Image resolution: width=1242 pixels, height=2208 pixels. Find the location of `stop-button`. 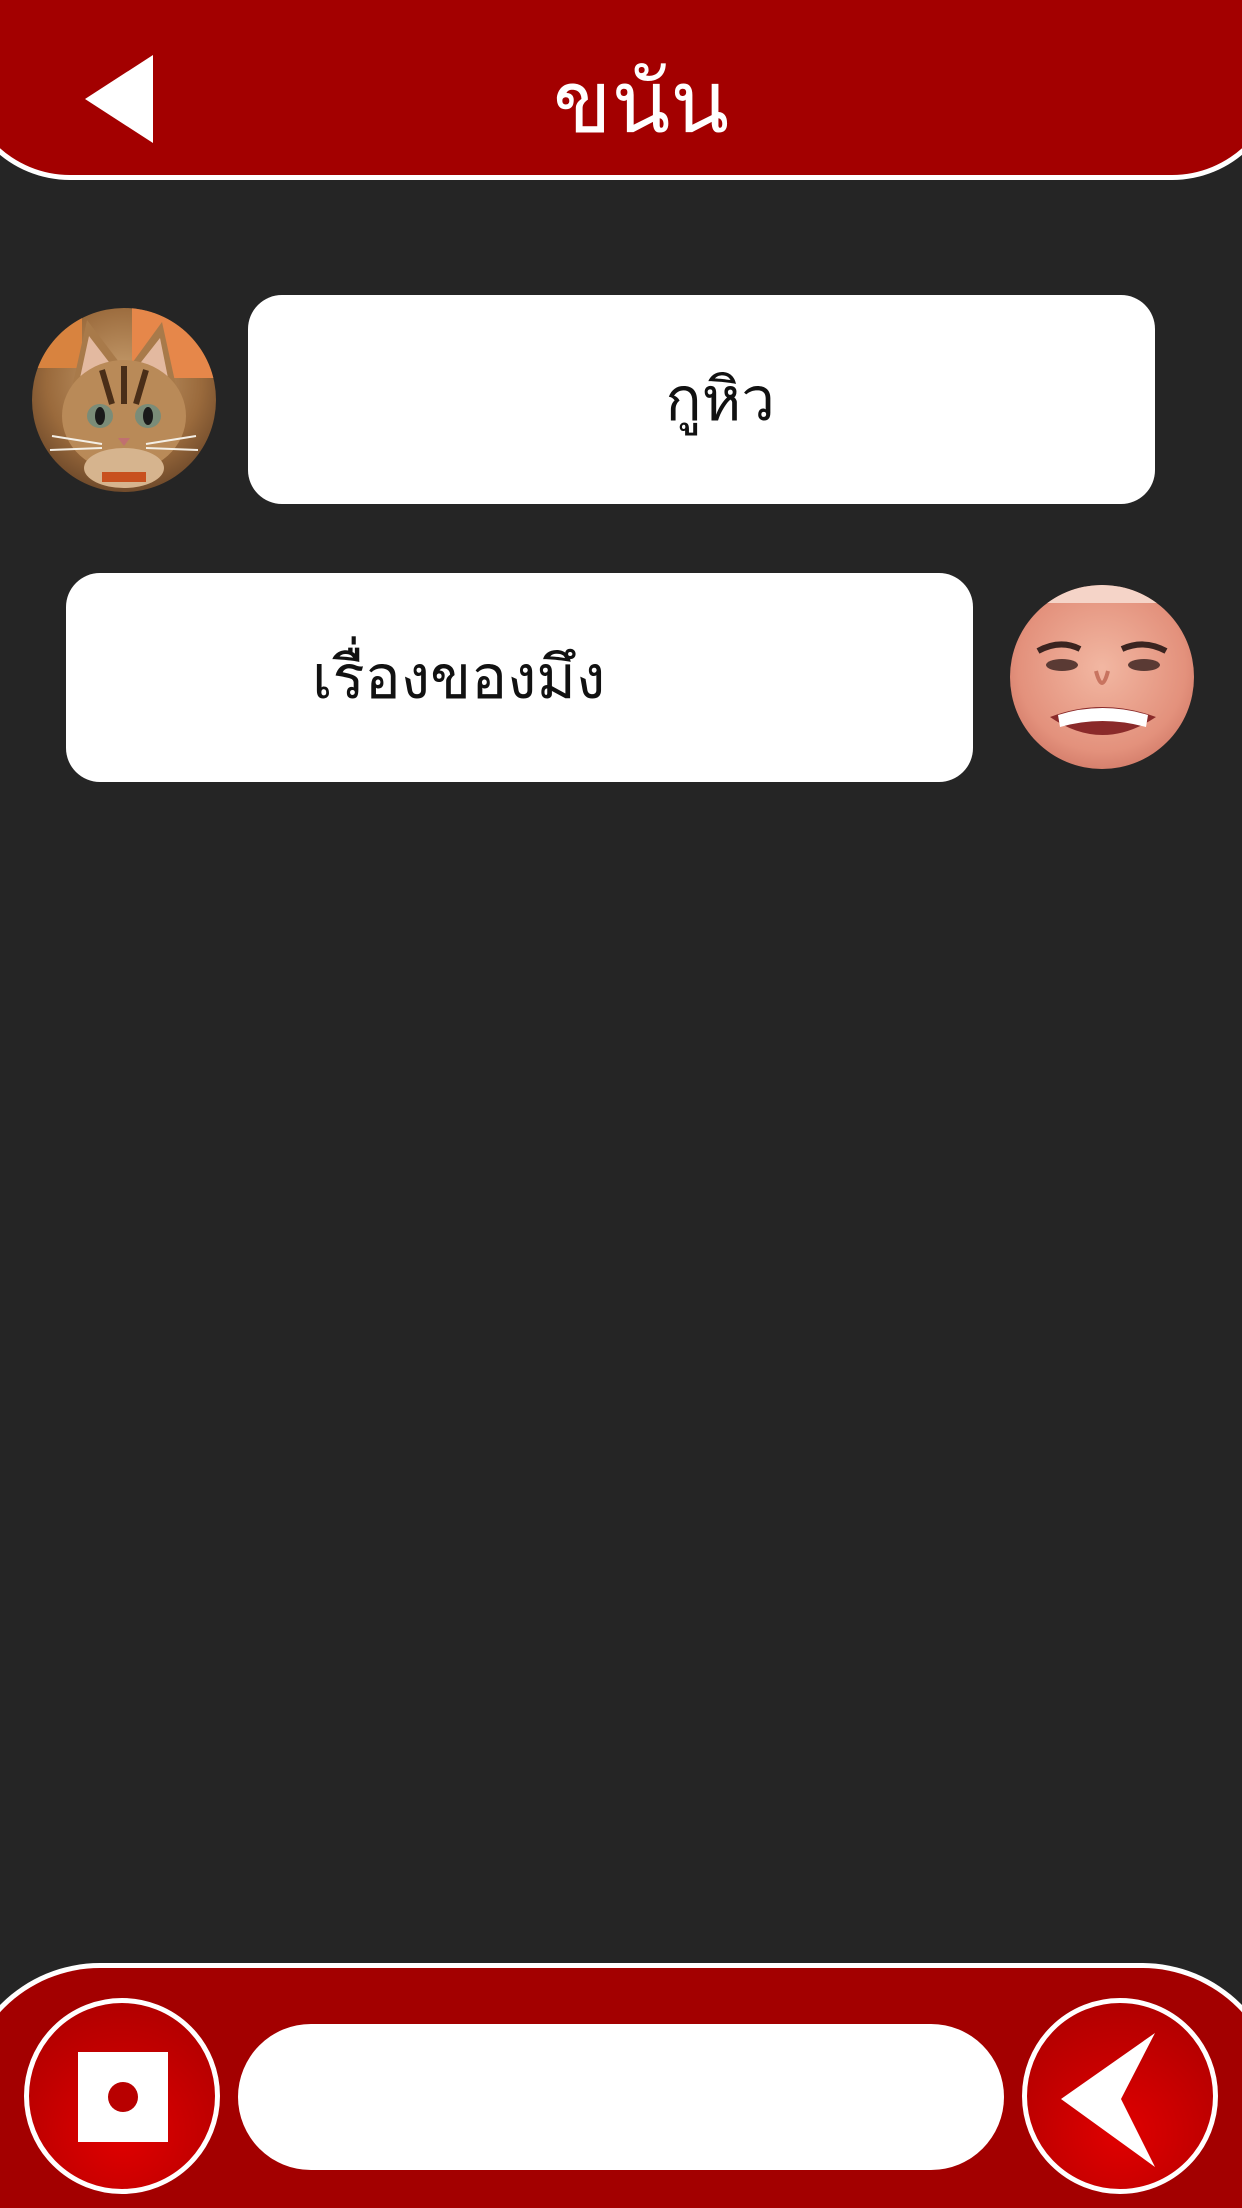

stop-button is located at coordinates (122, 2096).